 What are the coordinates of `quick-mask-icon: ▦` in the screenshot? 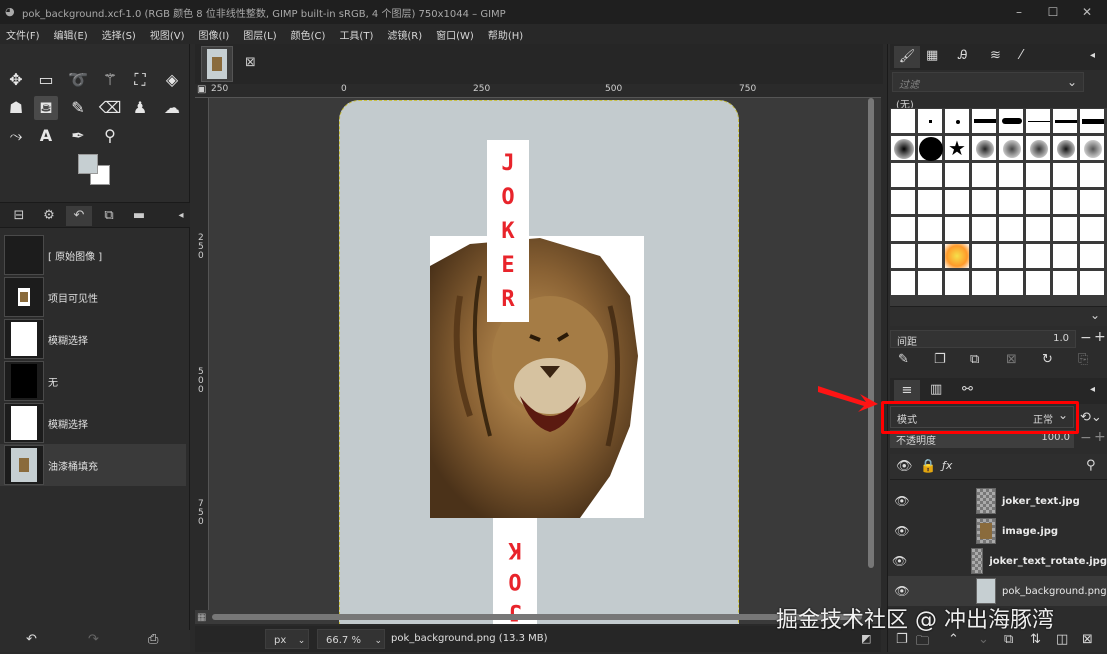 It's located at (201, 617).